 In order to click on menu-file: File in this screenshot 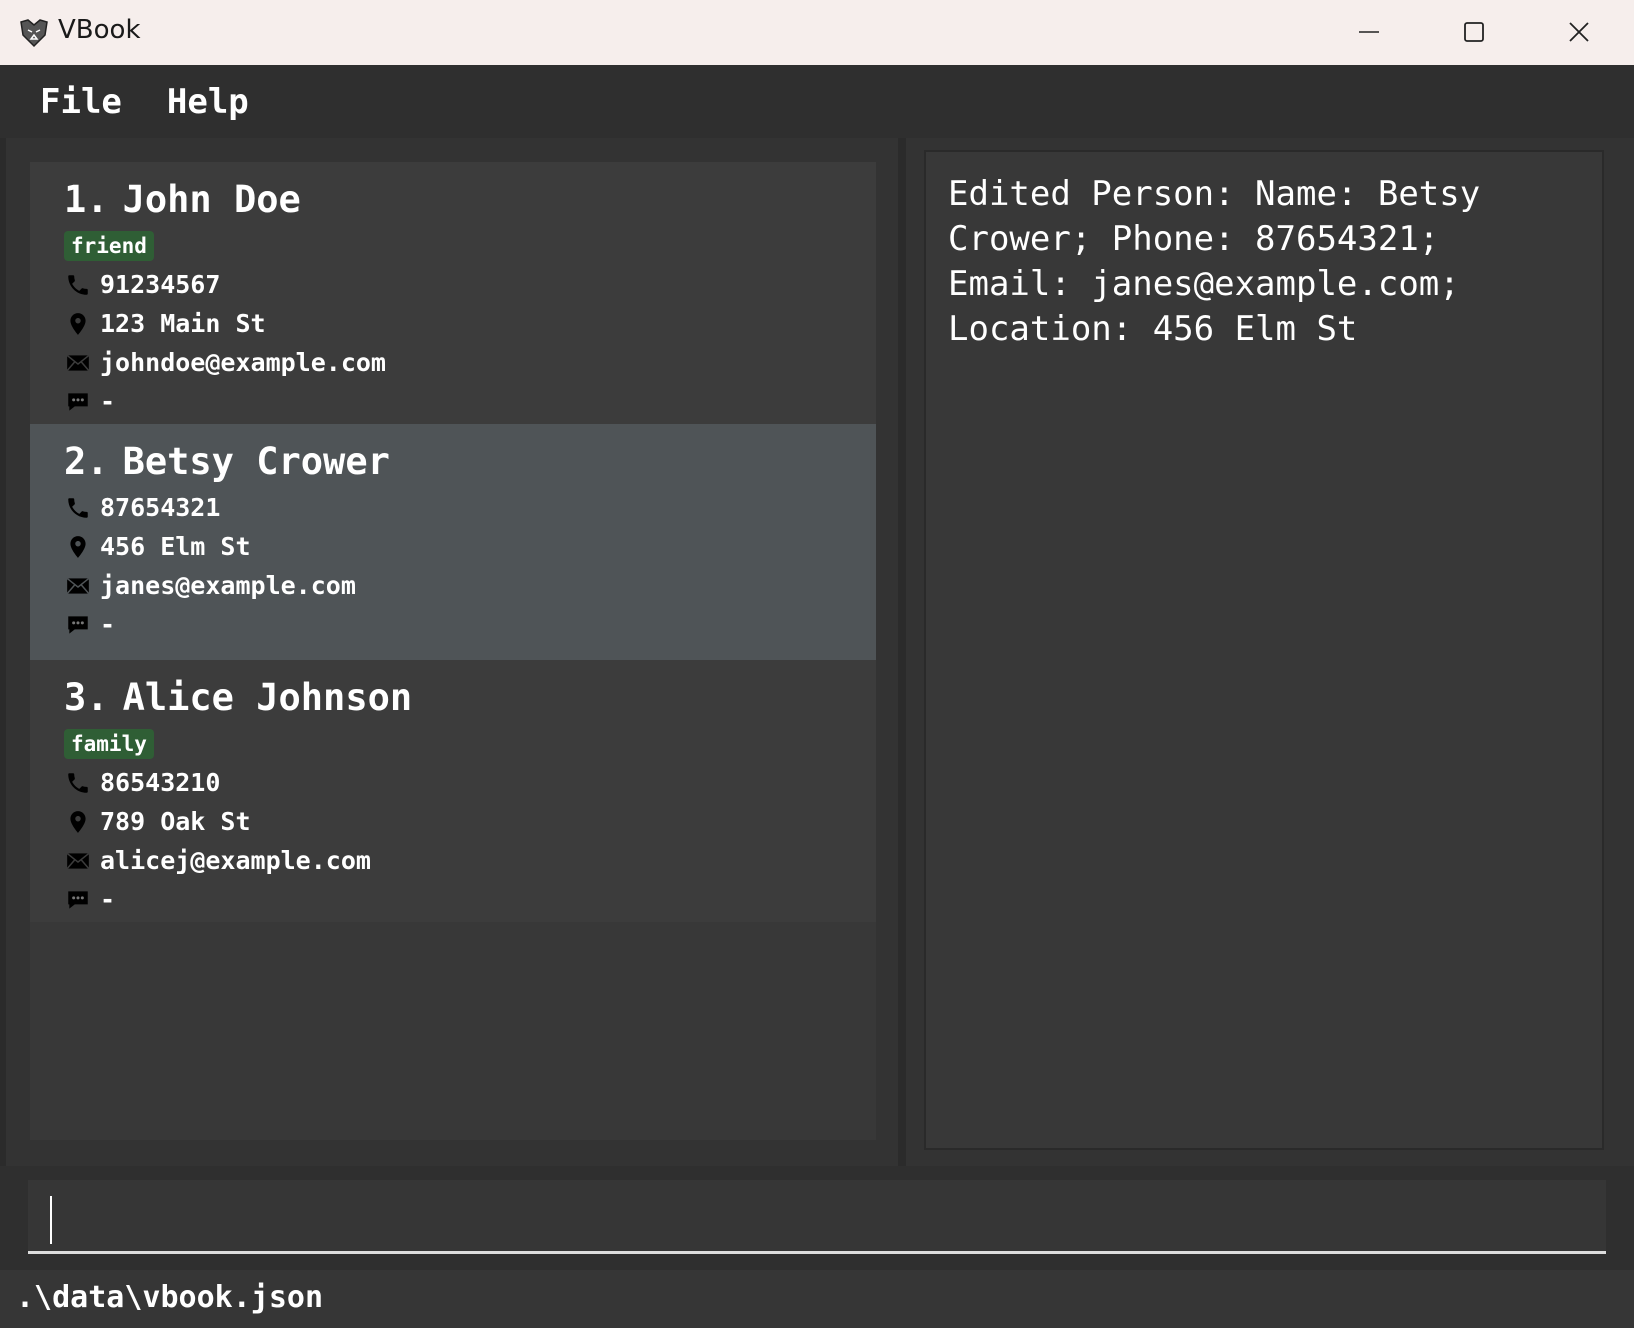, I will do `click(81, 102)`.